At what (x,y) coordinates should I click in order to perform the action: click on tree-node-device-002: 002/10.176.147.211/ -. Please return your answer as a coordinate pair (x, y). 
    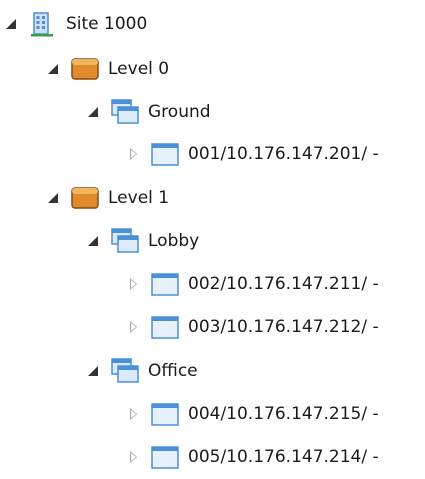
    Looking at the image, I should click on (252, 284).